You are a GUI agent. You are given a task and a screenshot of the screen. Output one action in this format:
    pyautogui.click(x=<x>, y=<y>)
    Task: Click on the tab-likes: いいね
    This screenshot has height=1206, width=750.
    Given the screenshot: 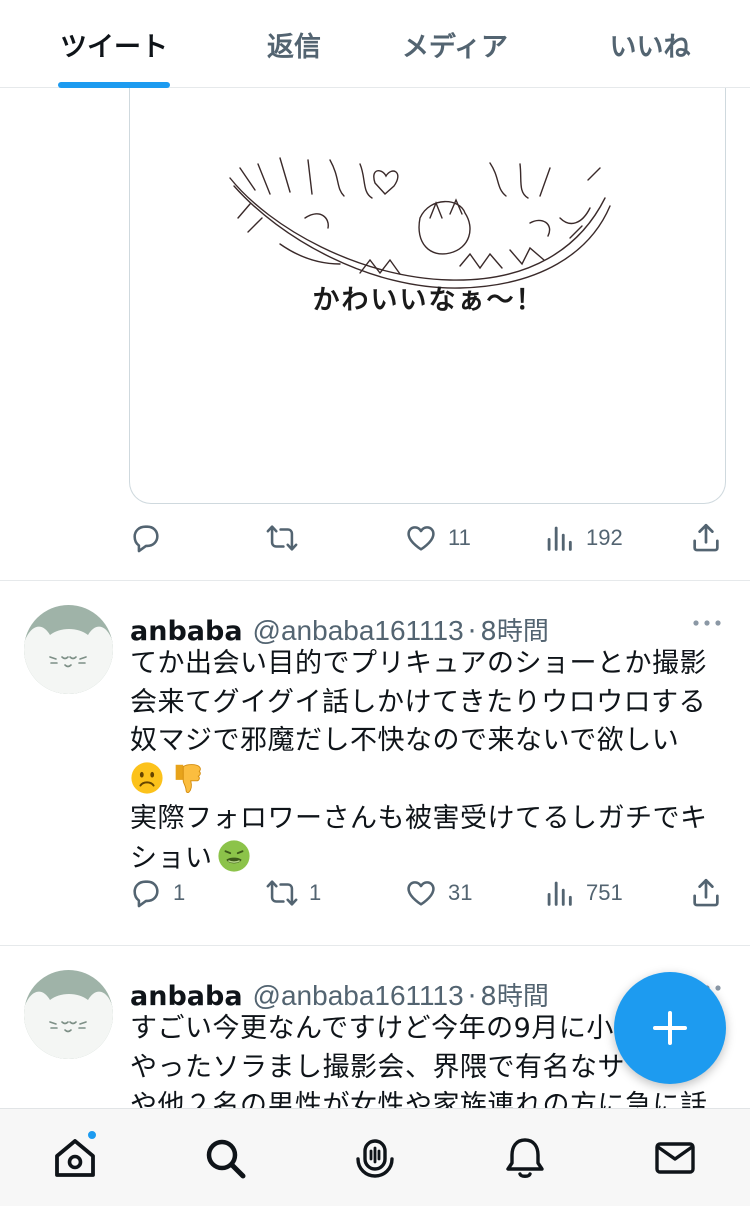 What is the action you would take?
    pyautogui.click(x=650, y=44)
    